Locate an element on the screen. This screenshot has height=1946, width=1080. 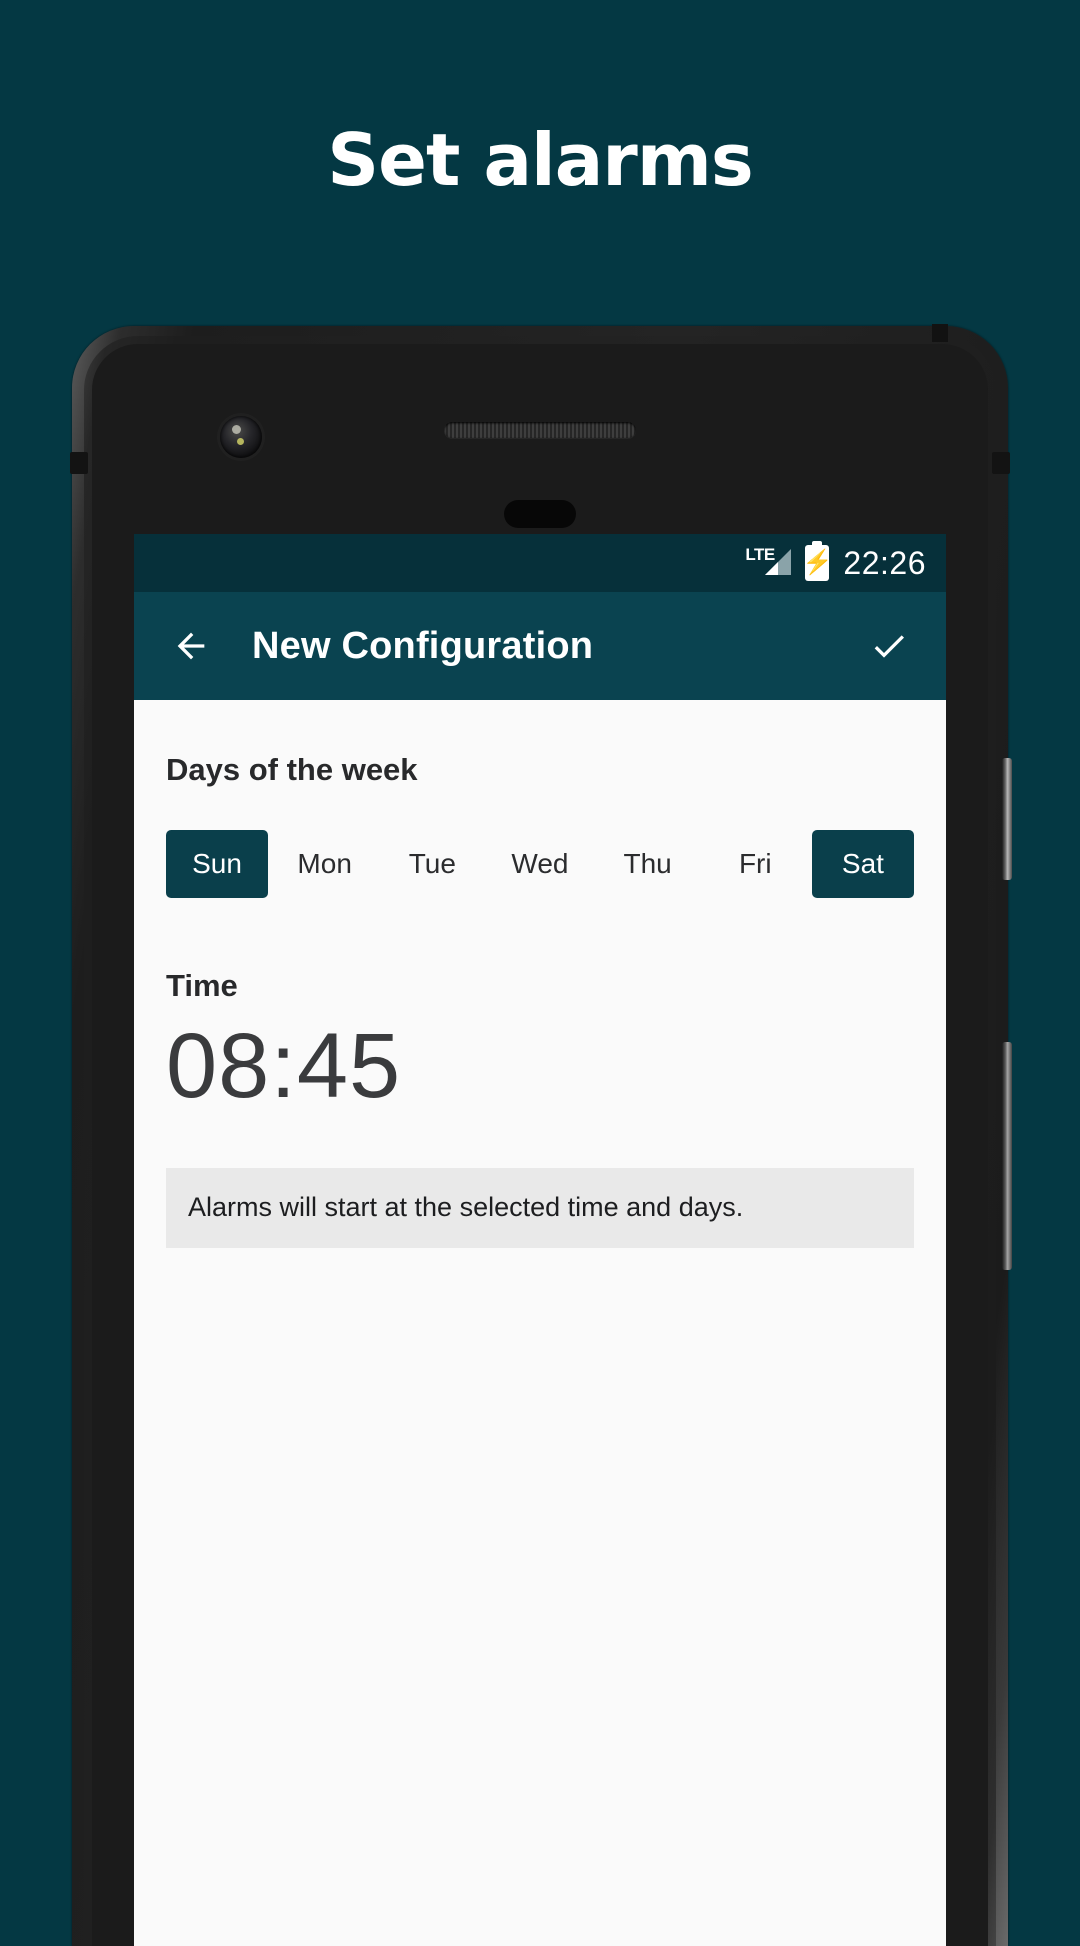
day-chip-label: Sun is located at coordinates (217, 863).